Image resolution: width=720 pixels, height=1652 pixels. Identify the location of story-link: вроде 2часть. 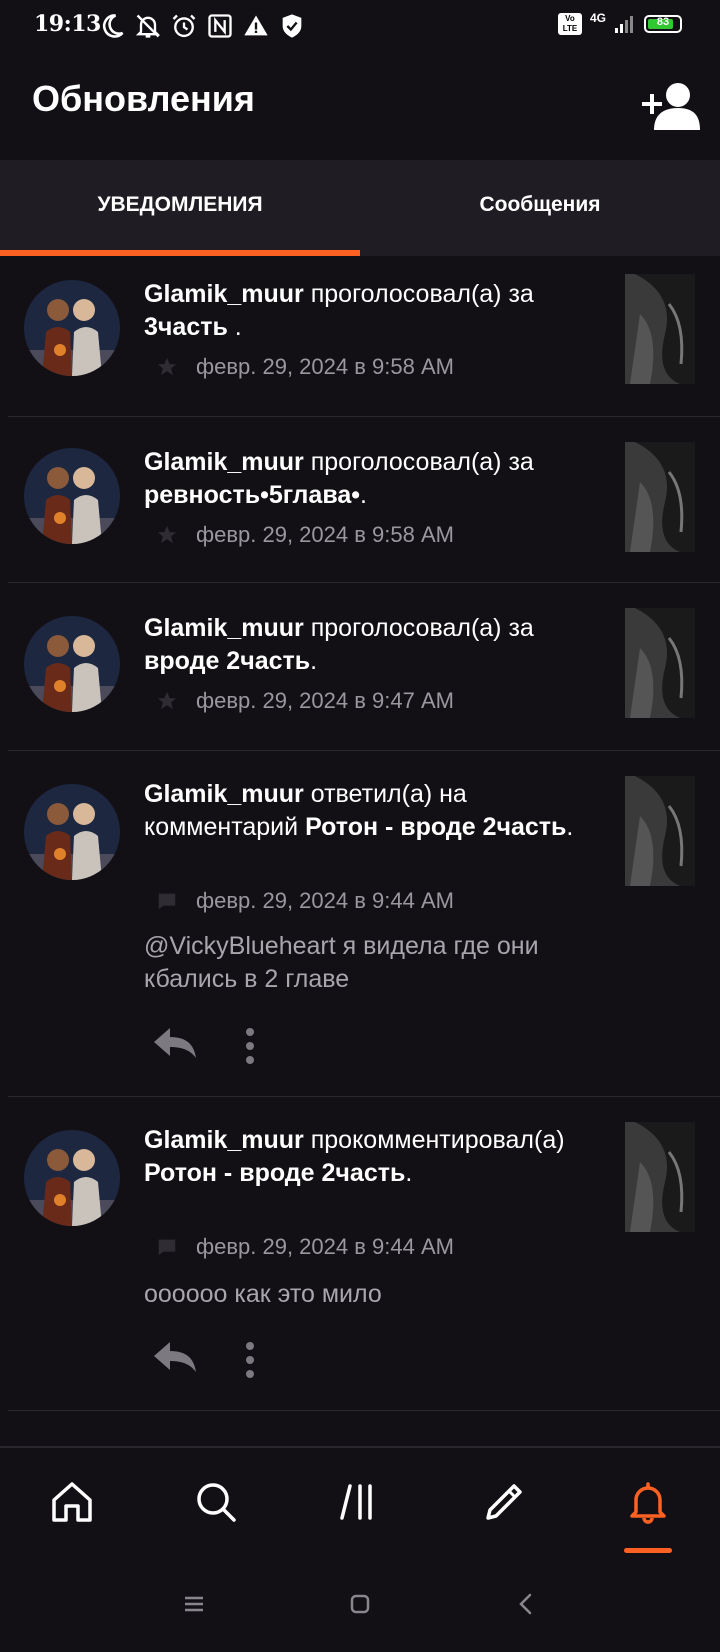
(227, 661).